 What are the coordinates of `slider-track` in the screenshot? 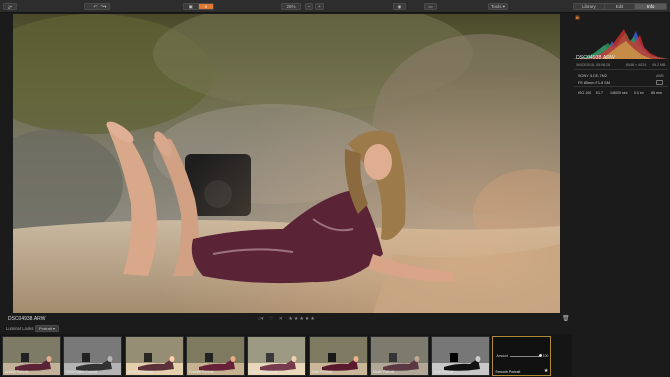 It's located at (526, 355).